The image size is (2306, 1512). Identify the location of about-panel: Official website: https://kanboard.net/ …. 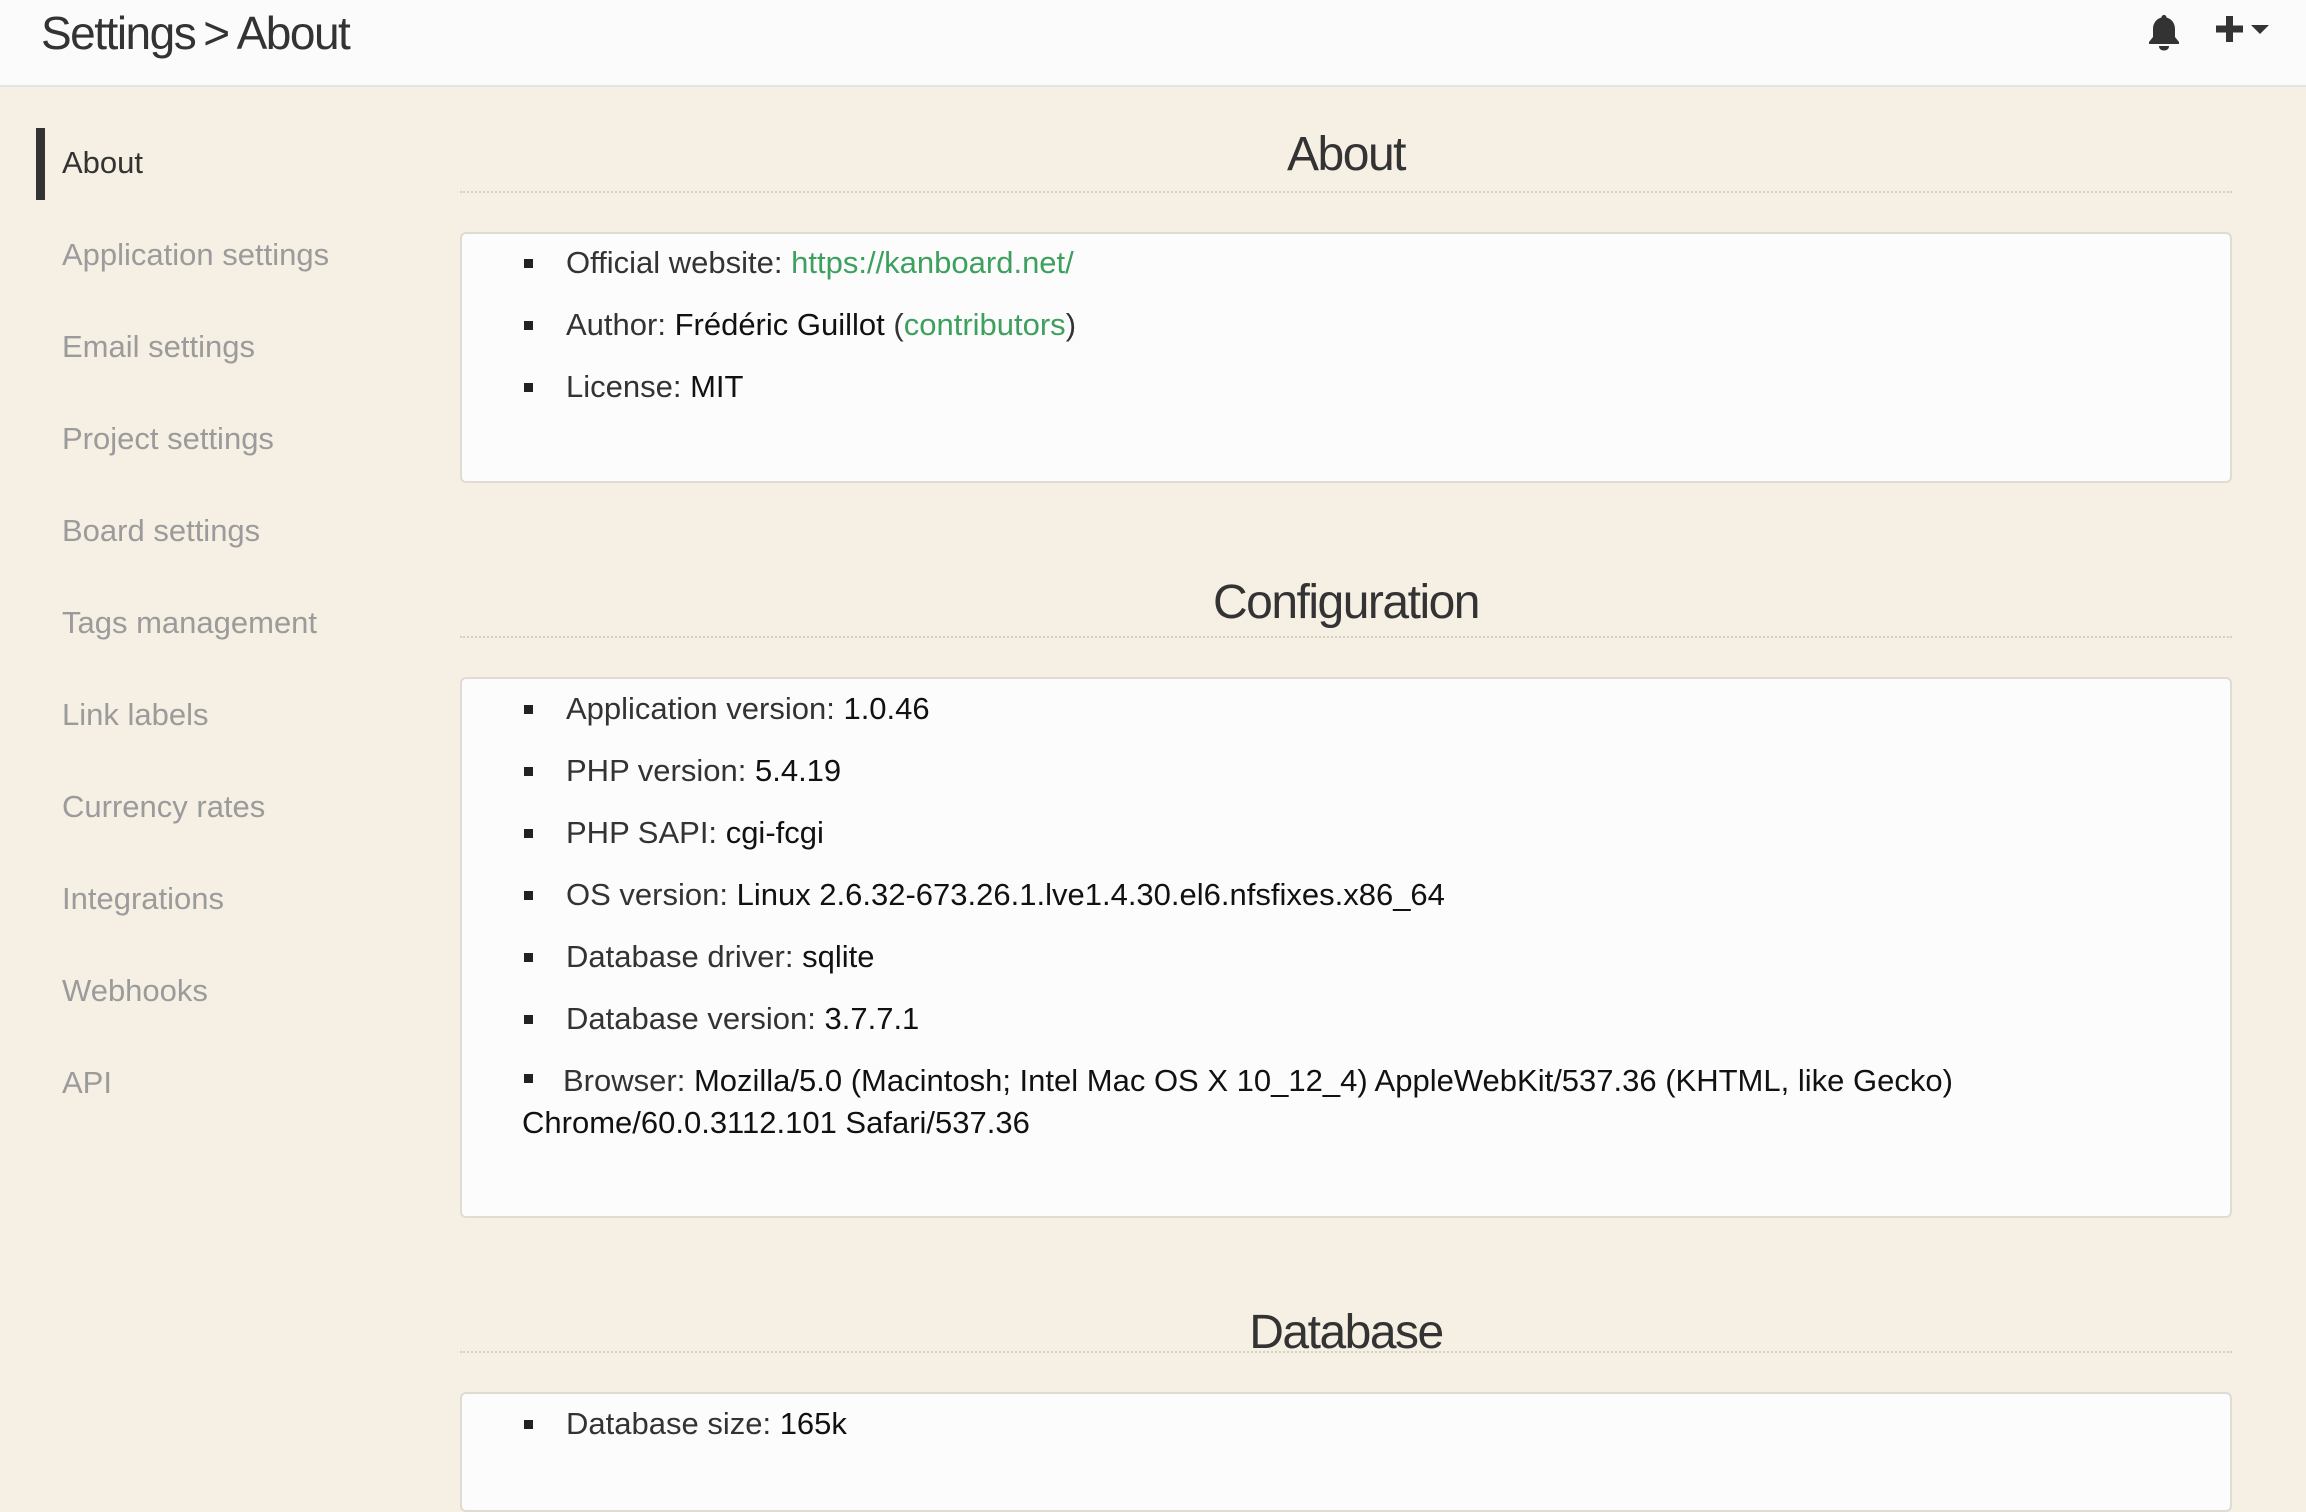
(1346, 357).